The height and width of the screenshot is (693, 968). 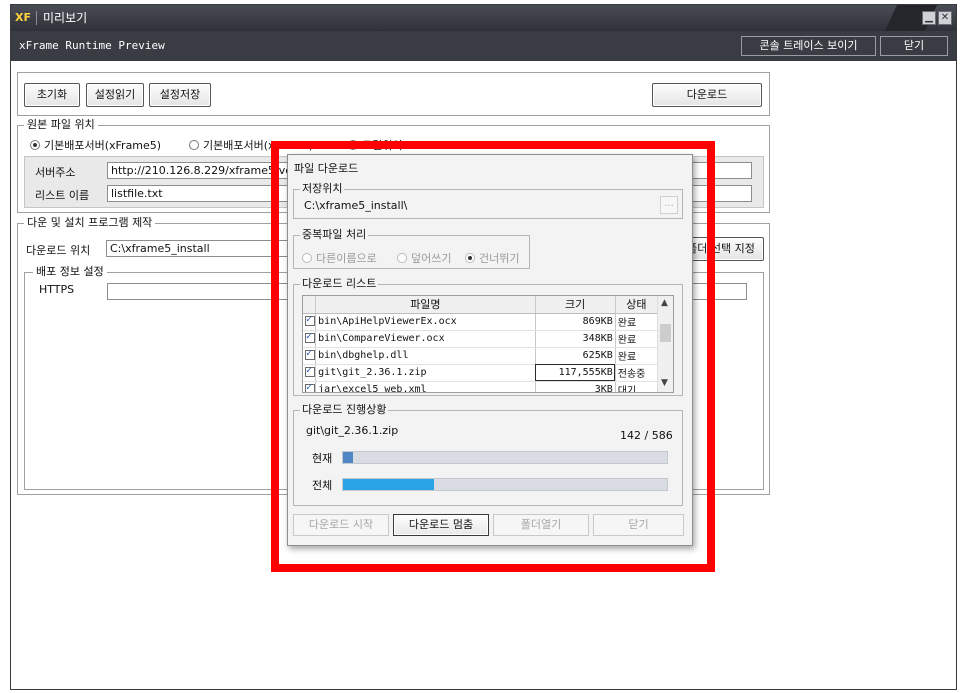 What do you see at coordinates (575, 356) in the screenshot?
I see `file-size-cell: 625KB` at bounding box center [575, 356].